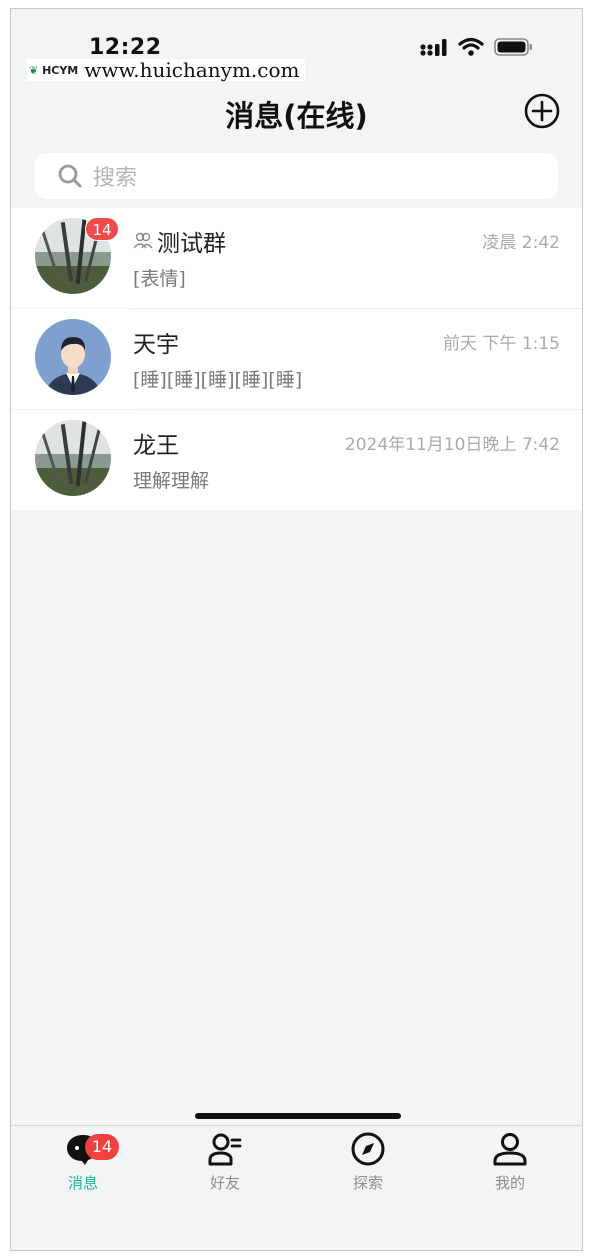 The image size is (594, 1256). What do you see at coordinates (509, 1183) in the screenshot?
I see `tab-label: 我的` at bounding box center [509, 1183].